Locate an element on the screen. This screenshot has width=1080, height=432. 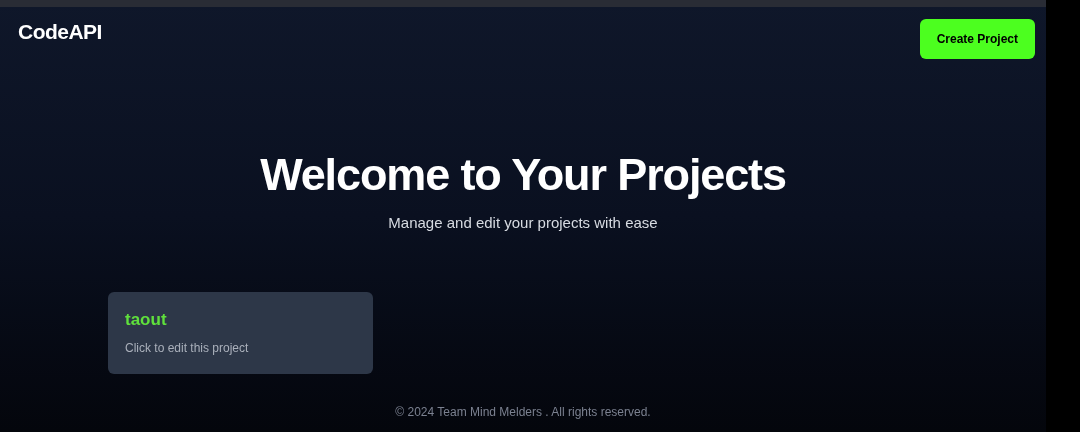
project-name: taout is located at coordinates (146, 319).